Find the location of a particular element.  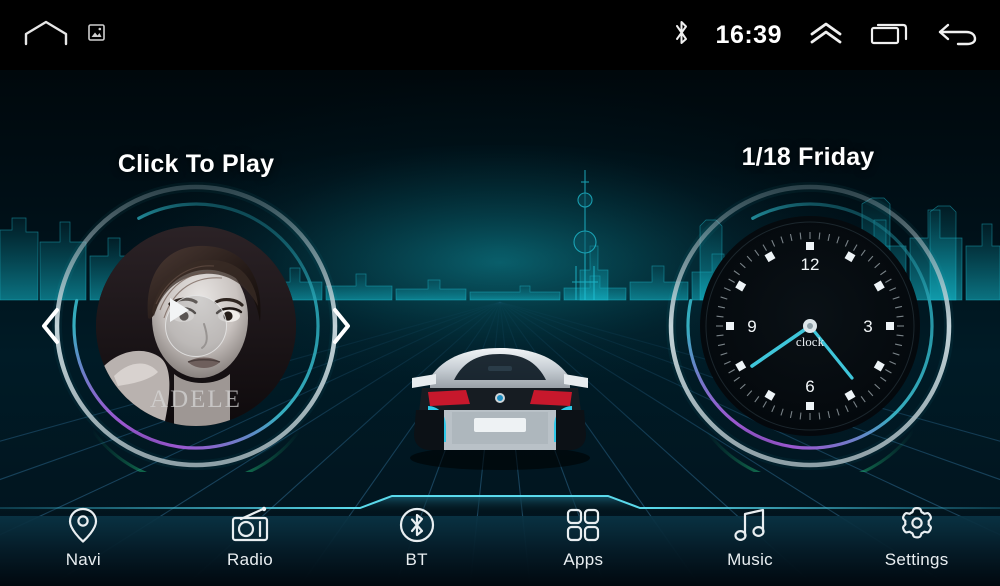

dock-item-settings: Settings is located at coordinates (916, 538).